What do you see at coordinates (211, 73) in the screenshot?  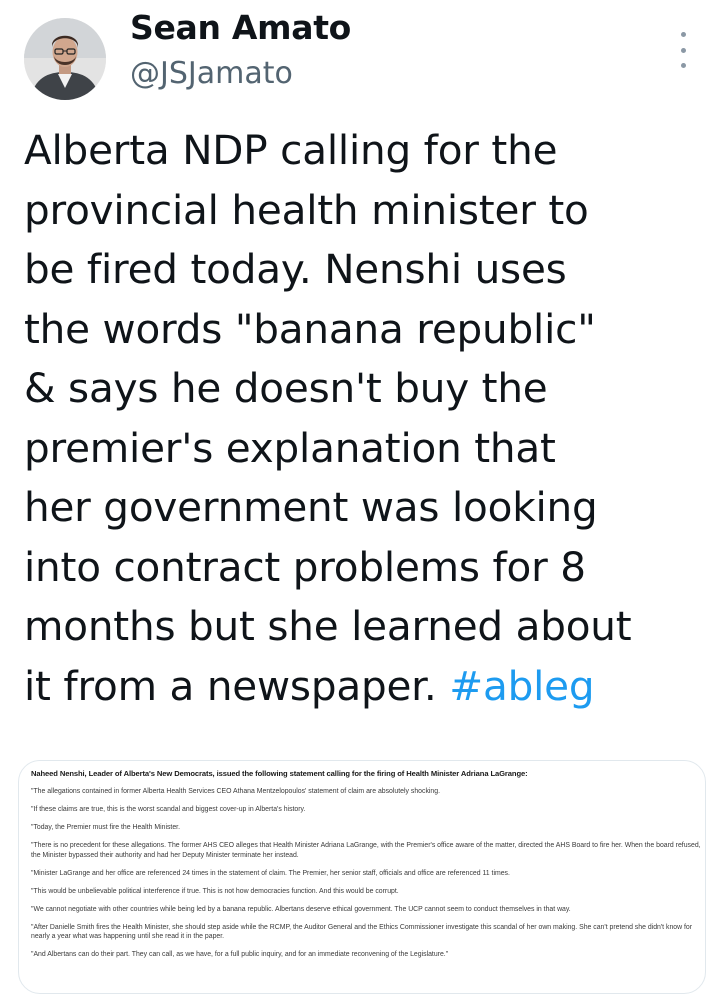 I see `author-handle: @JSJamato` at bounding box center [211, 73].